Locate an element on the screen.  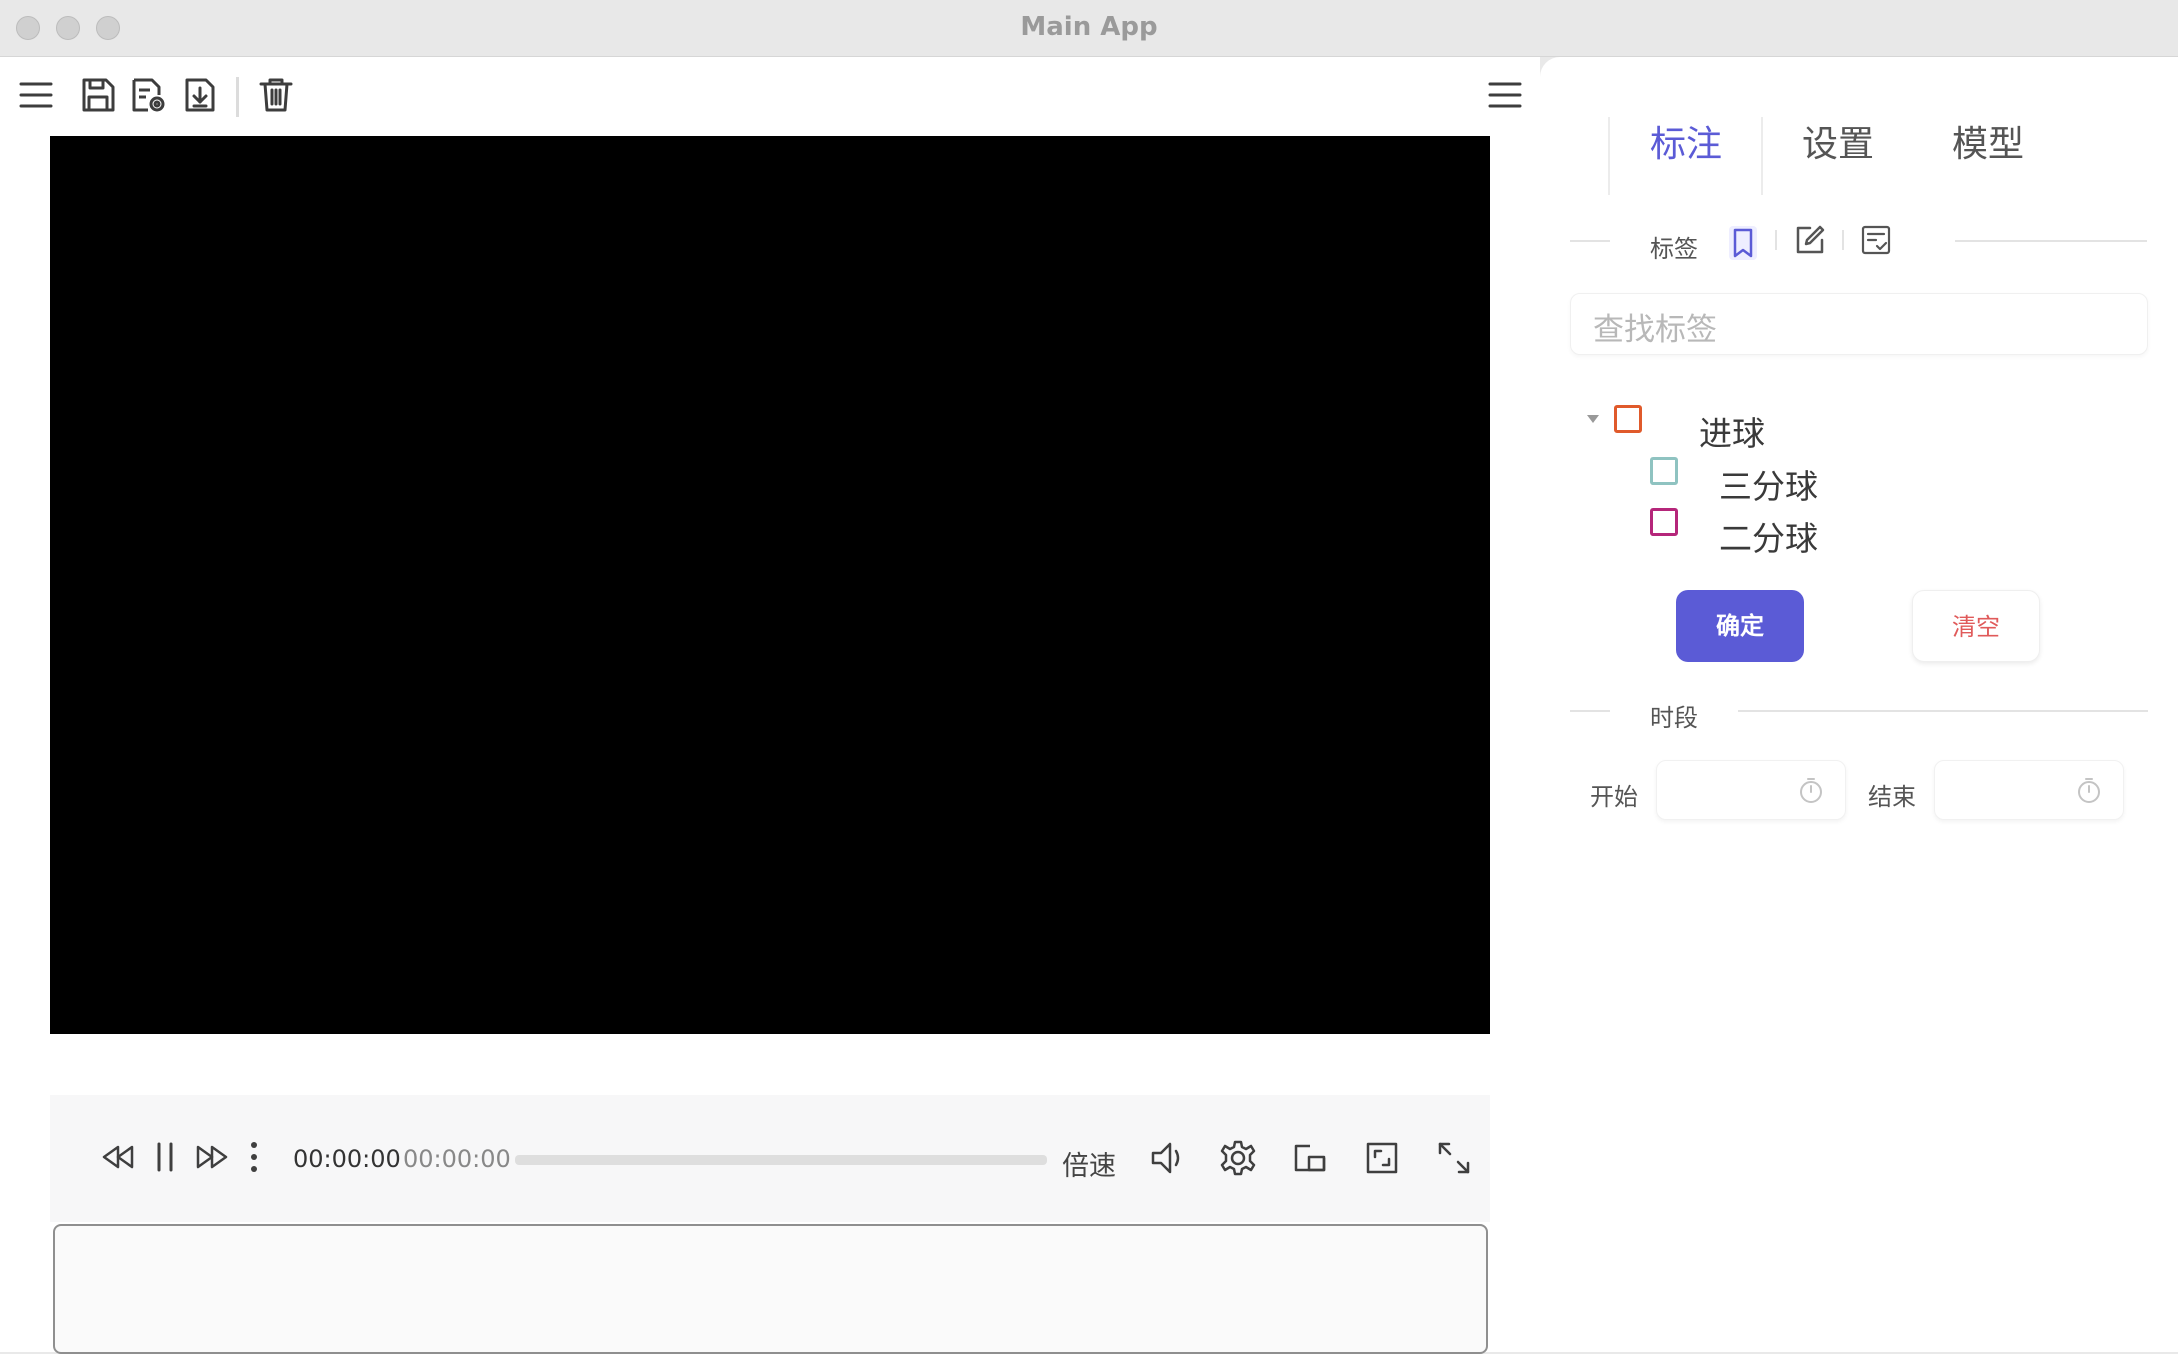
tab-annotate: 标注 is located at coordinates (1686, 141).